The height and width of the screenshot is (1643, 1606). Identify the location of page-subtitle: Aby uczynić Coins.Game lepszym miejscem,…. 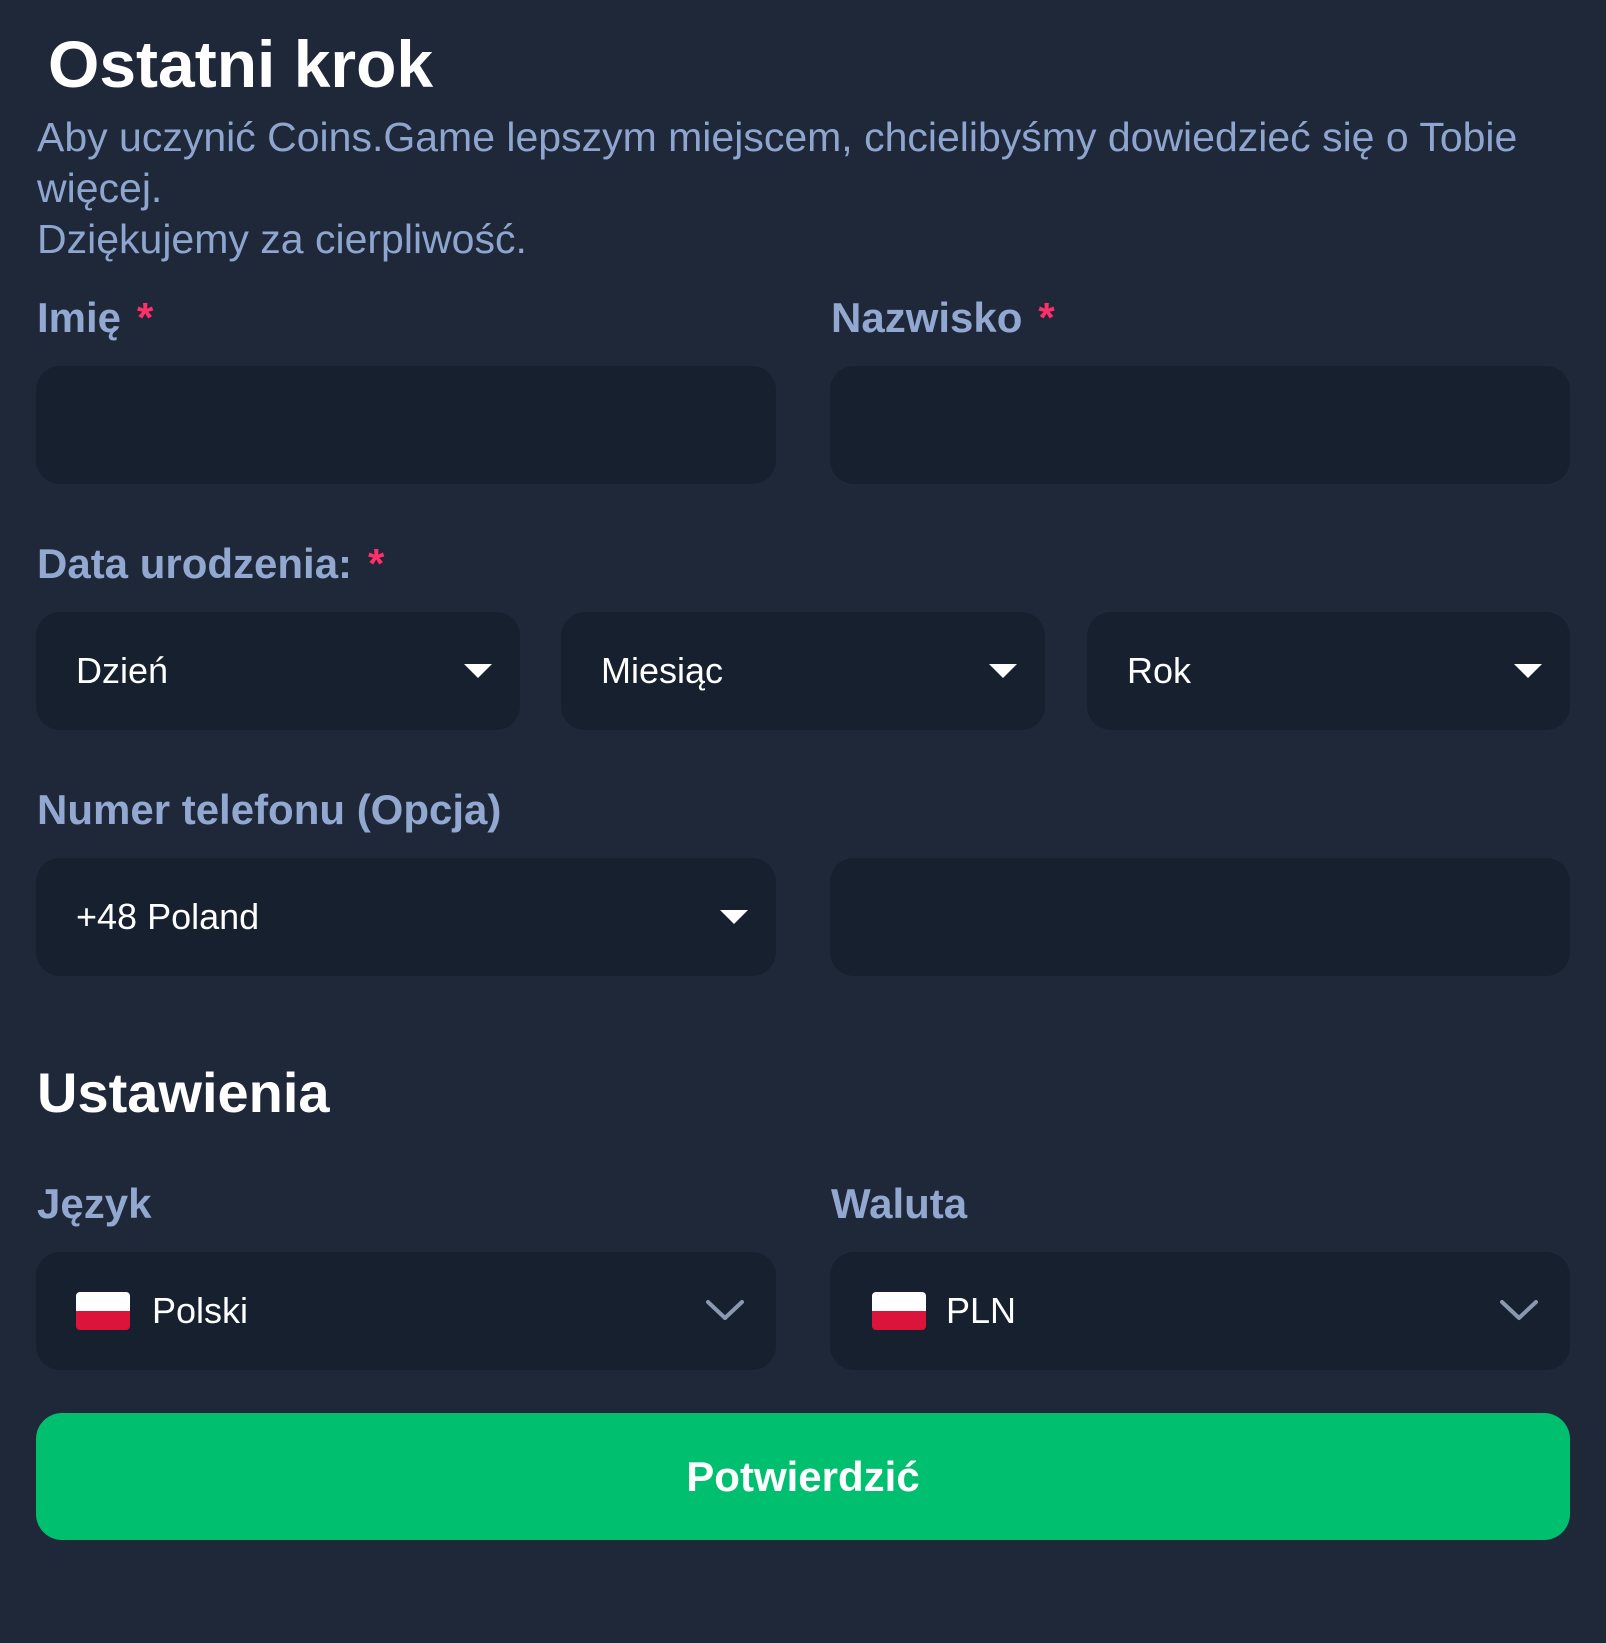
(807, 188).